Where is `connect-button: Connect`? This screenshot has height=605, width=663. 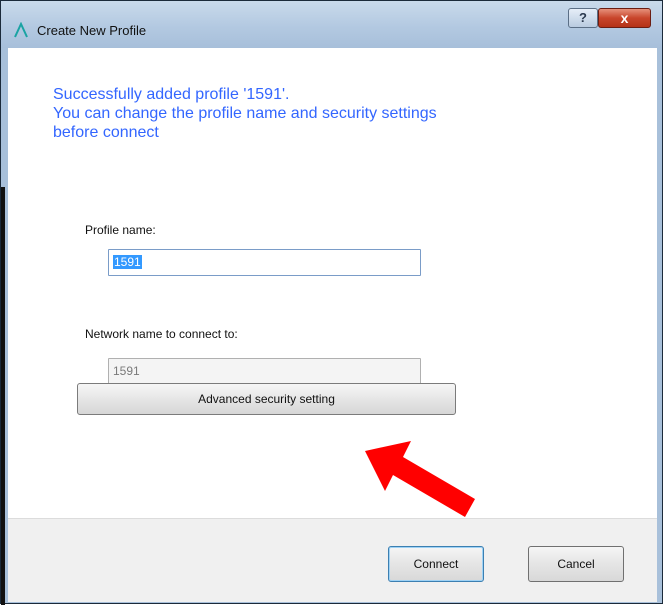
connect-button: Connect is located at coordinates (436, 564).